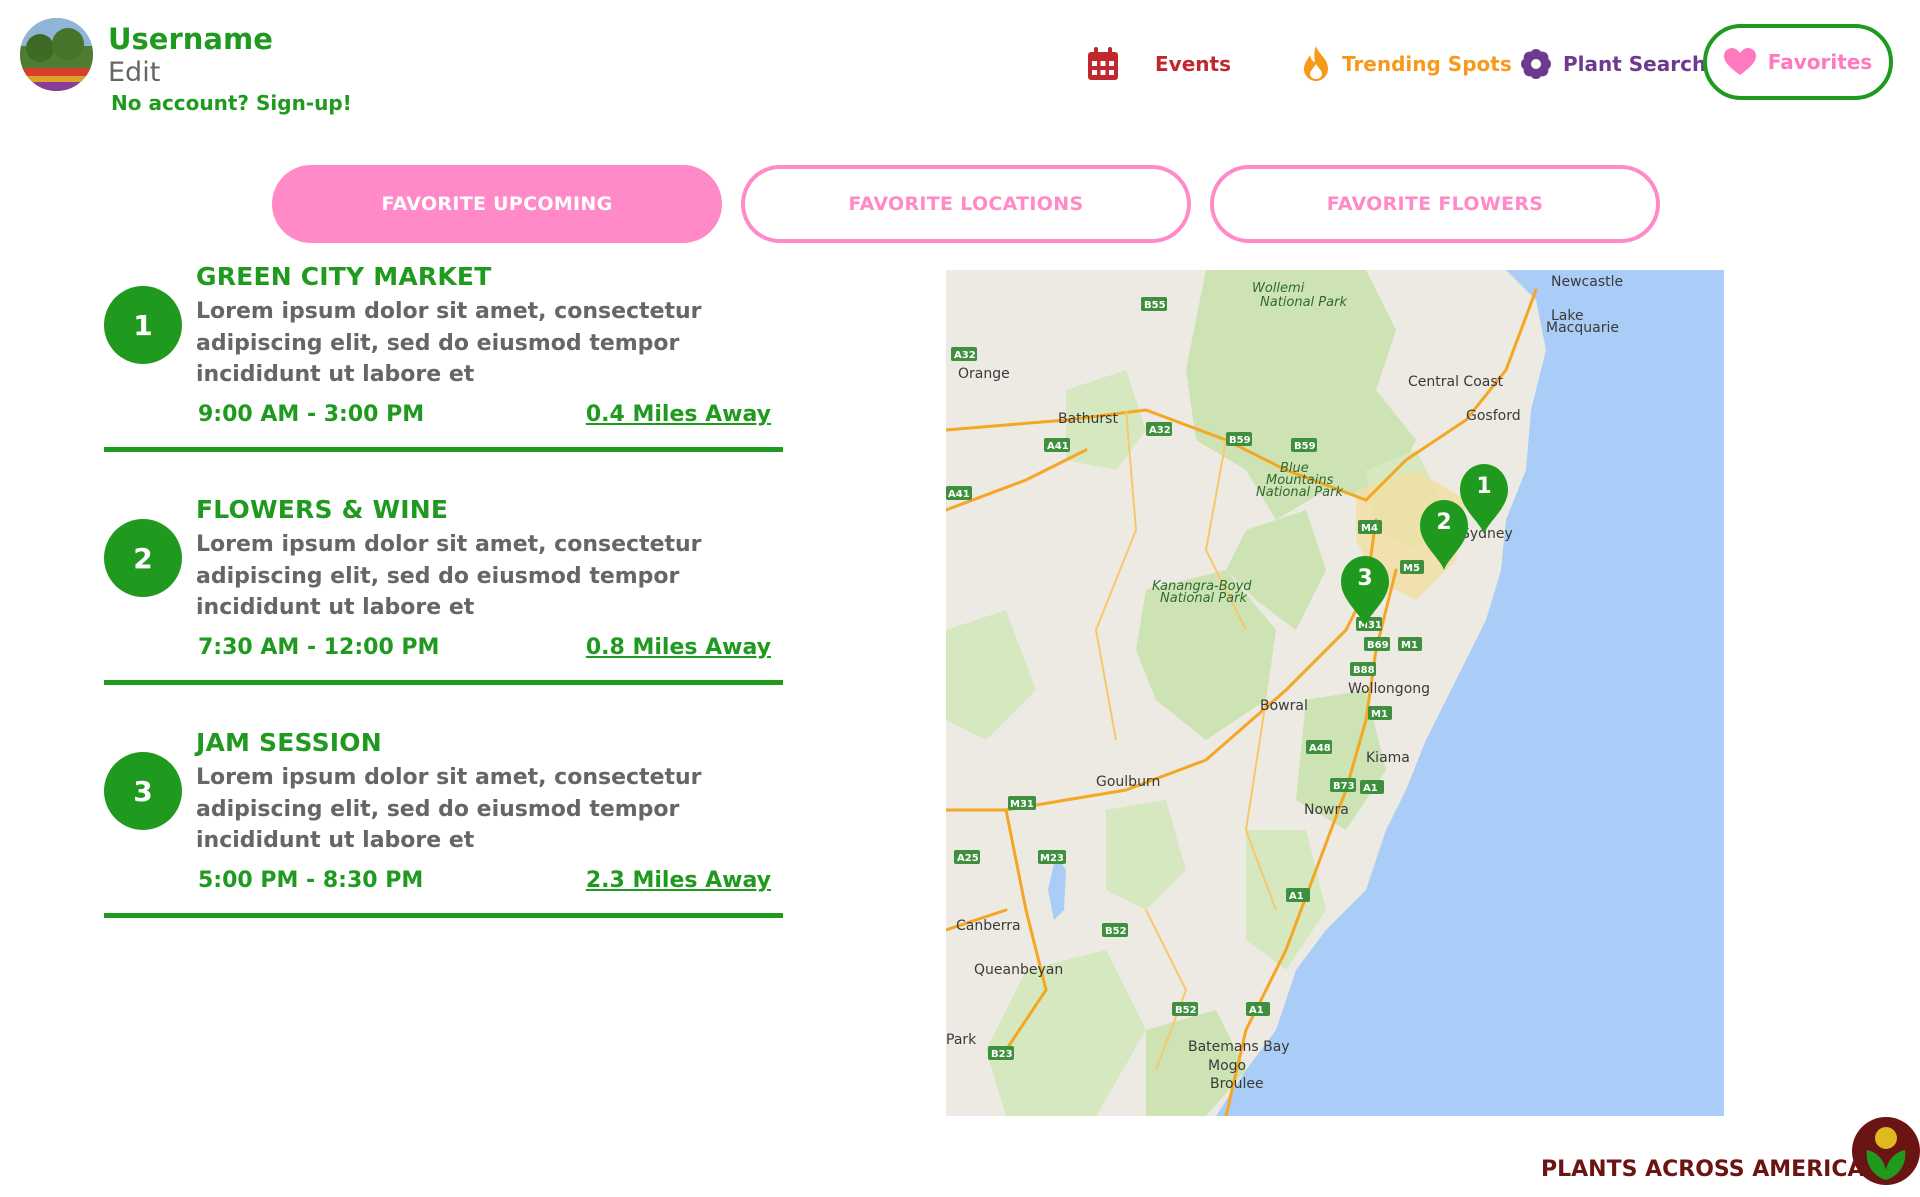 This screenshot has width=1920, height=1197. I want to click on svg-text: A25, so click(968, 858).